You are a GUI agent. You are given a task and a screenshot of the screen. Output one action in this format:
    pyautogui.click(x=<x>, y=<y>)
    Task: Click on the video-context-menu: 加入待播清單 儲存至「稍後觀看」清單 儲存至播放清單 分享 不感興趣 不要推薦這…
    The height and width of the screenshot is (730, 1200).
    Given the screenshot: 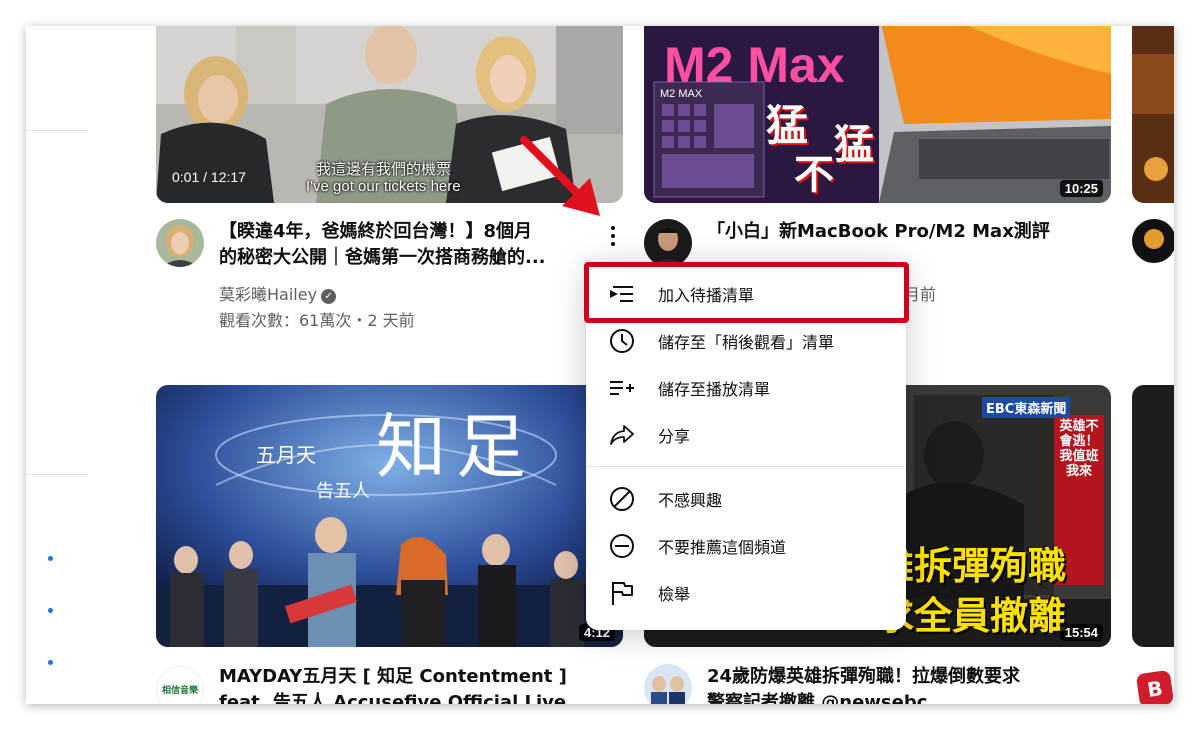 What is the action you would take?
    pyautogui.click(x=746, y=446)
    